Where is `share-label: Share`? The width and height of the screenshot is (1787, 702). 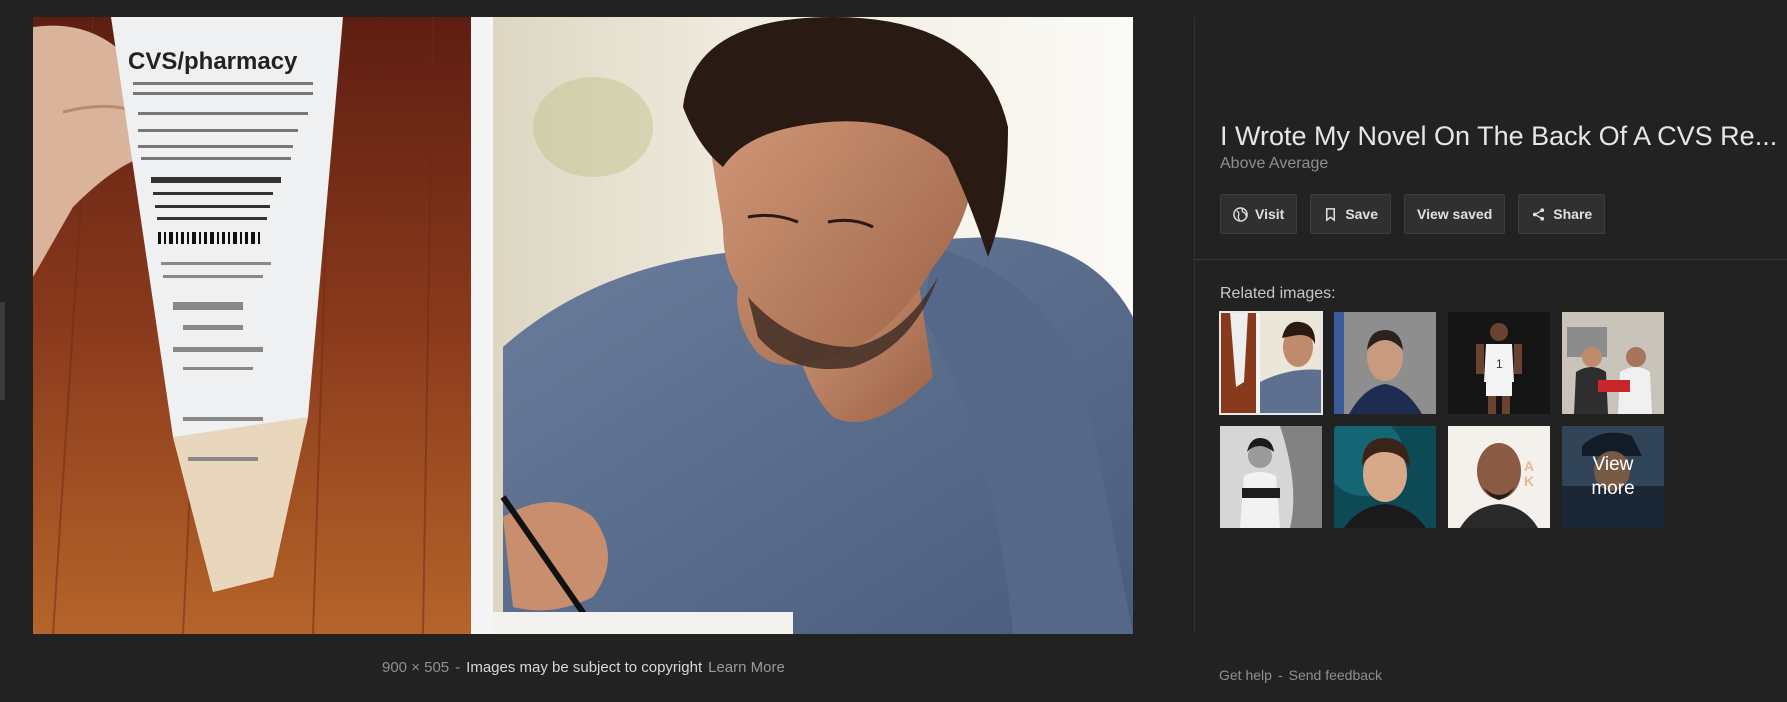 share-label: Share is located at coordinates (1573, 214).